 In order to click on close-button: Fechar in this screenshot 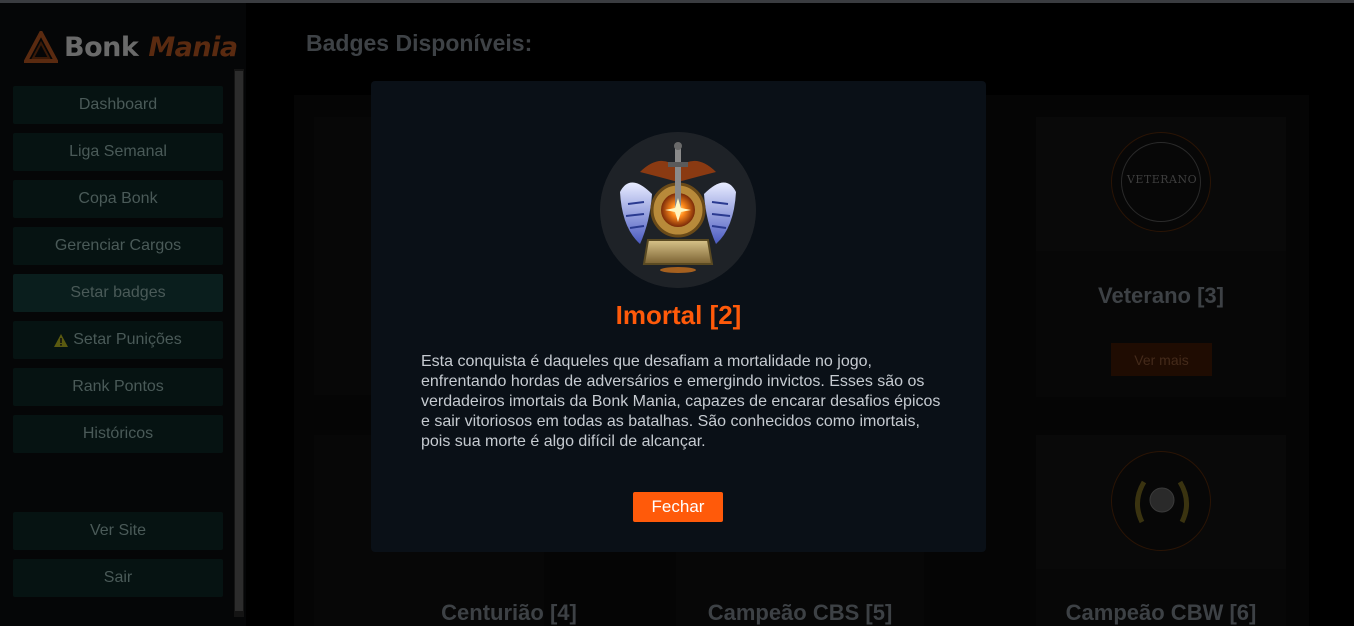, I will do `click(678, 507)`.